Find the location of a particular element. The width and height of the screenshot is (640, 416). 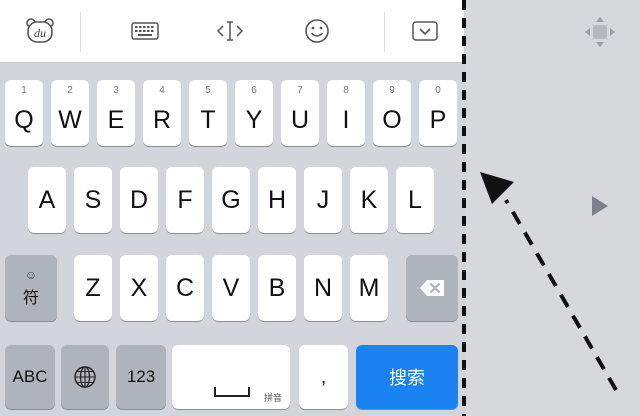

key-x: X is located at coordinates (139, 288).